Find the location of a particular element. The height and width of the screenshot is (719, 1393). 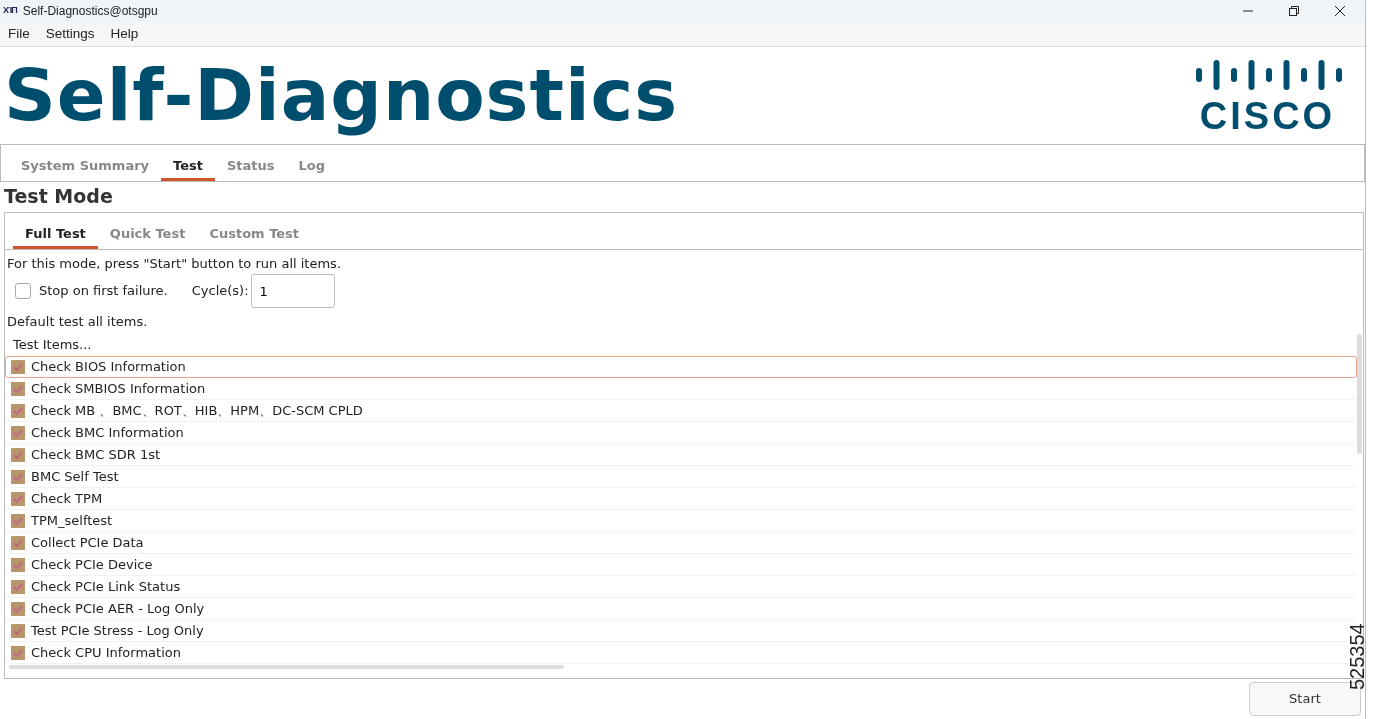

tab: Quick Test is located at coordinates (147, 231).